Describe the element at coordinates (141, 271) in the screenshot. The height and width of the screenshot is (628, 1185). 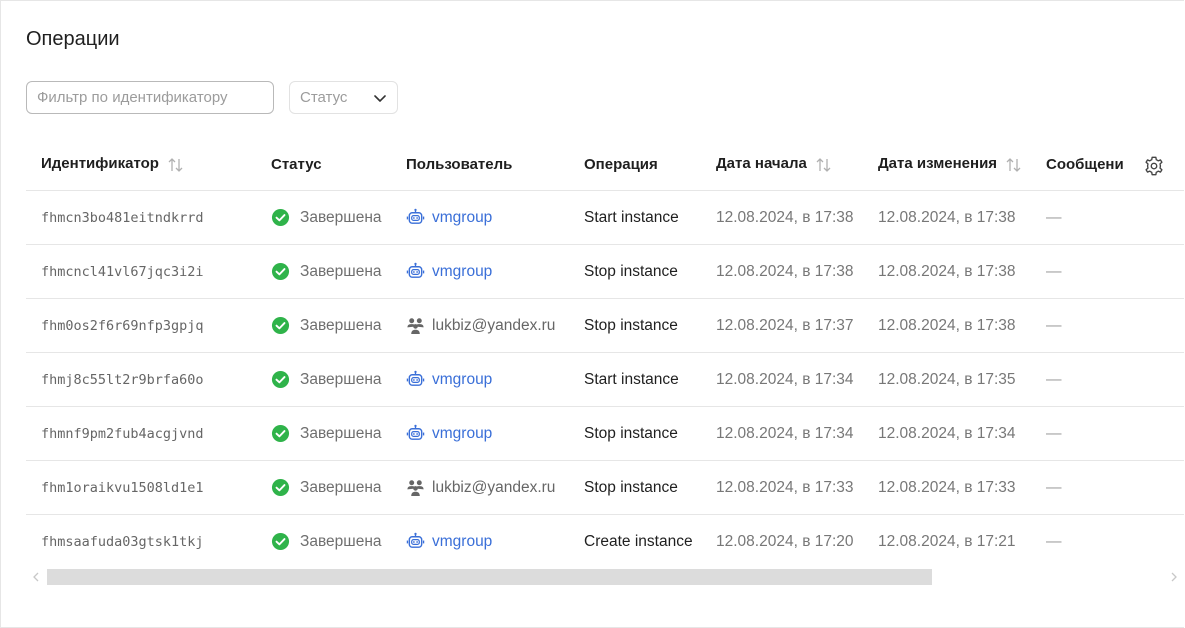
I see `operation-id: fhmcncl41vl67jqc3i2i` at that location.